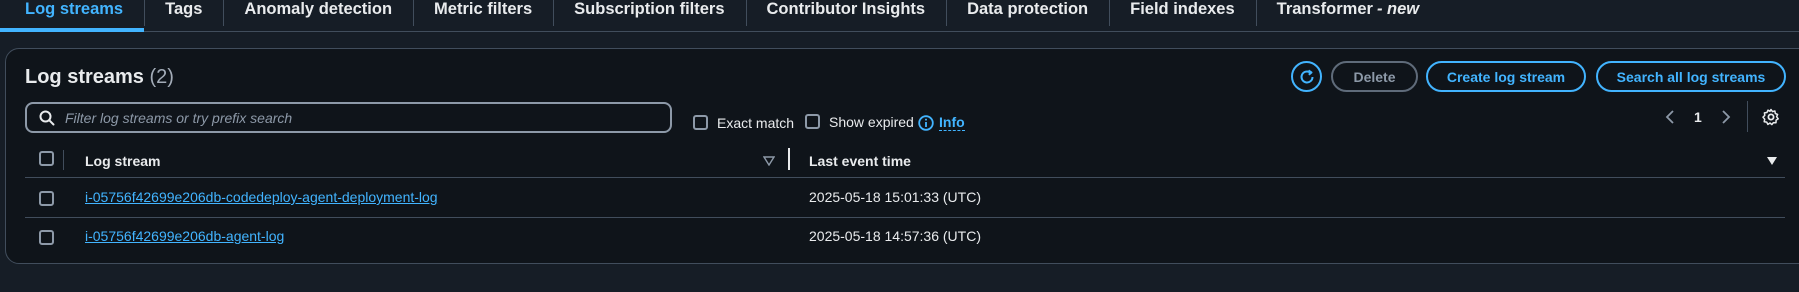 Image resolution: width=1799 pixels, height=292 pixels. I want to click on column-divider, so click(63, 160).